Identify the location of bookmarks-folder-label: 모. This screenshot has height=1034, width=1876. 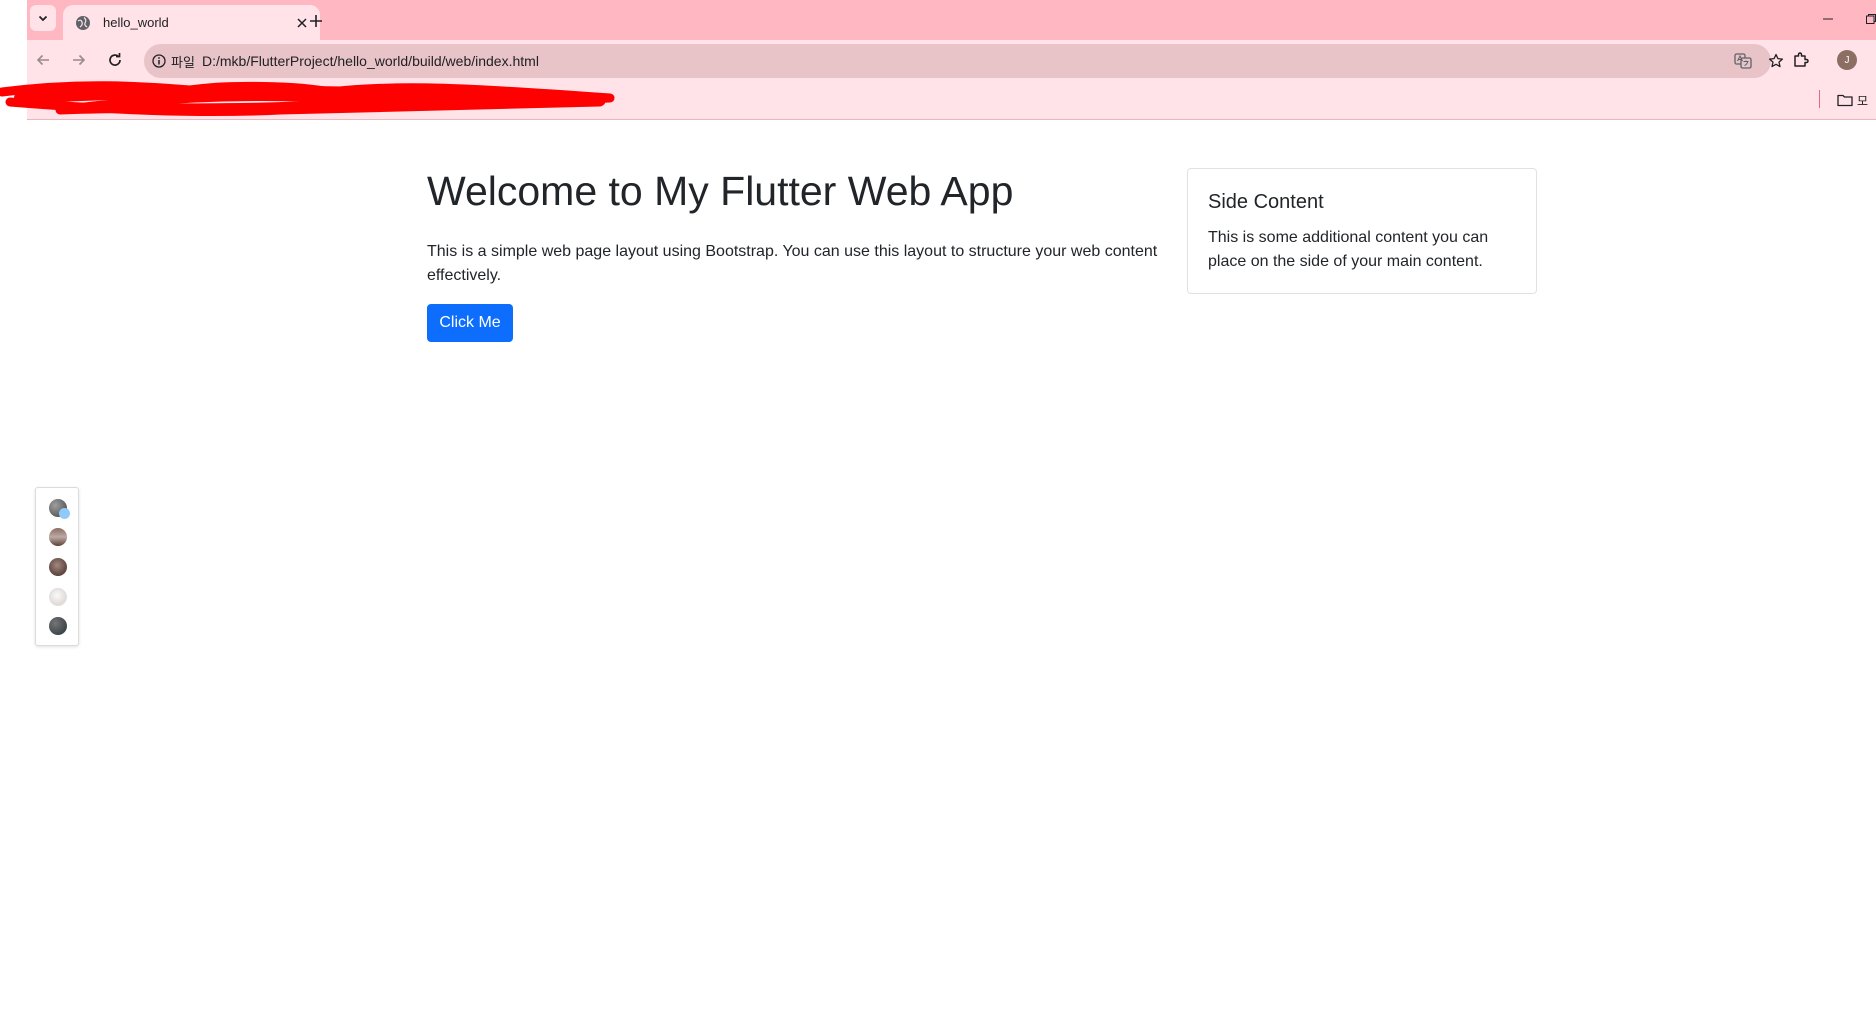
(1863, 100).